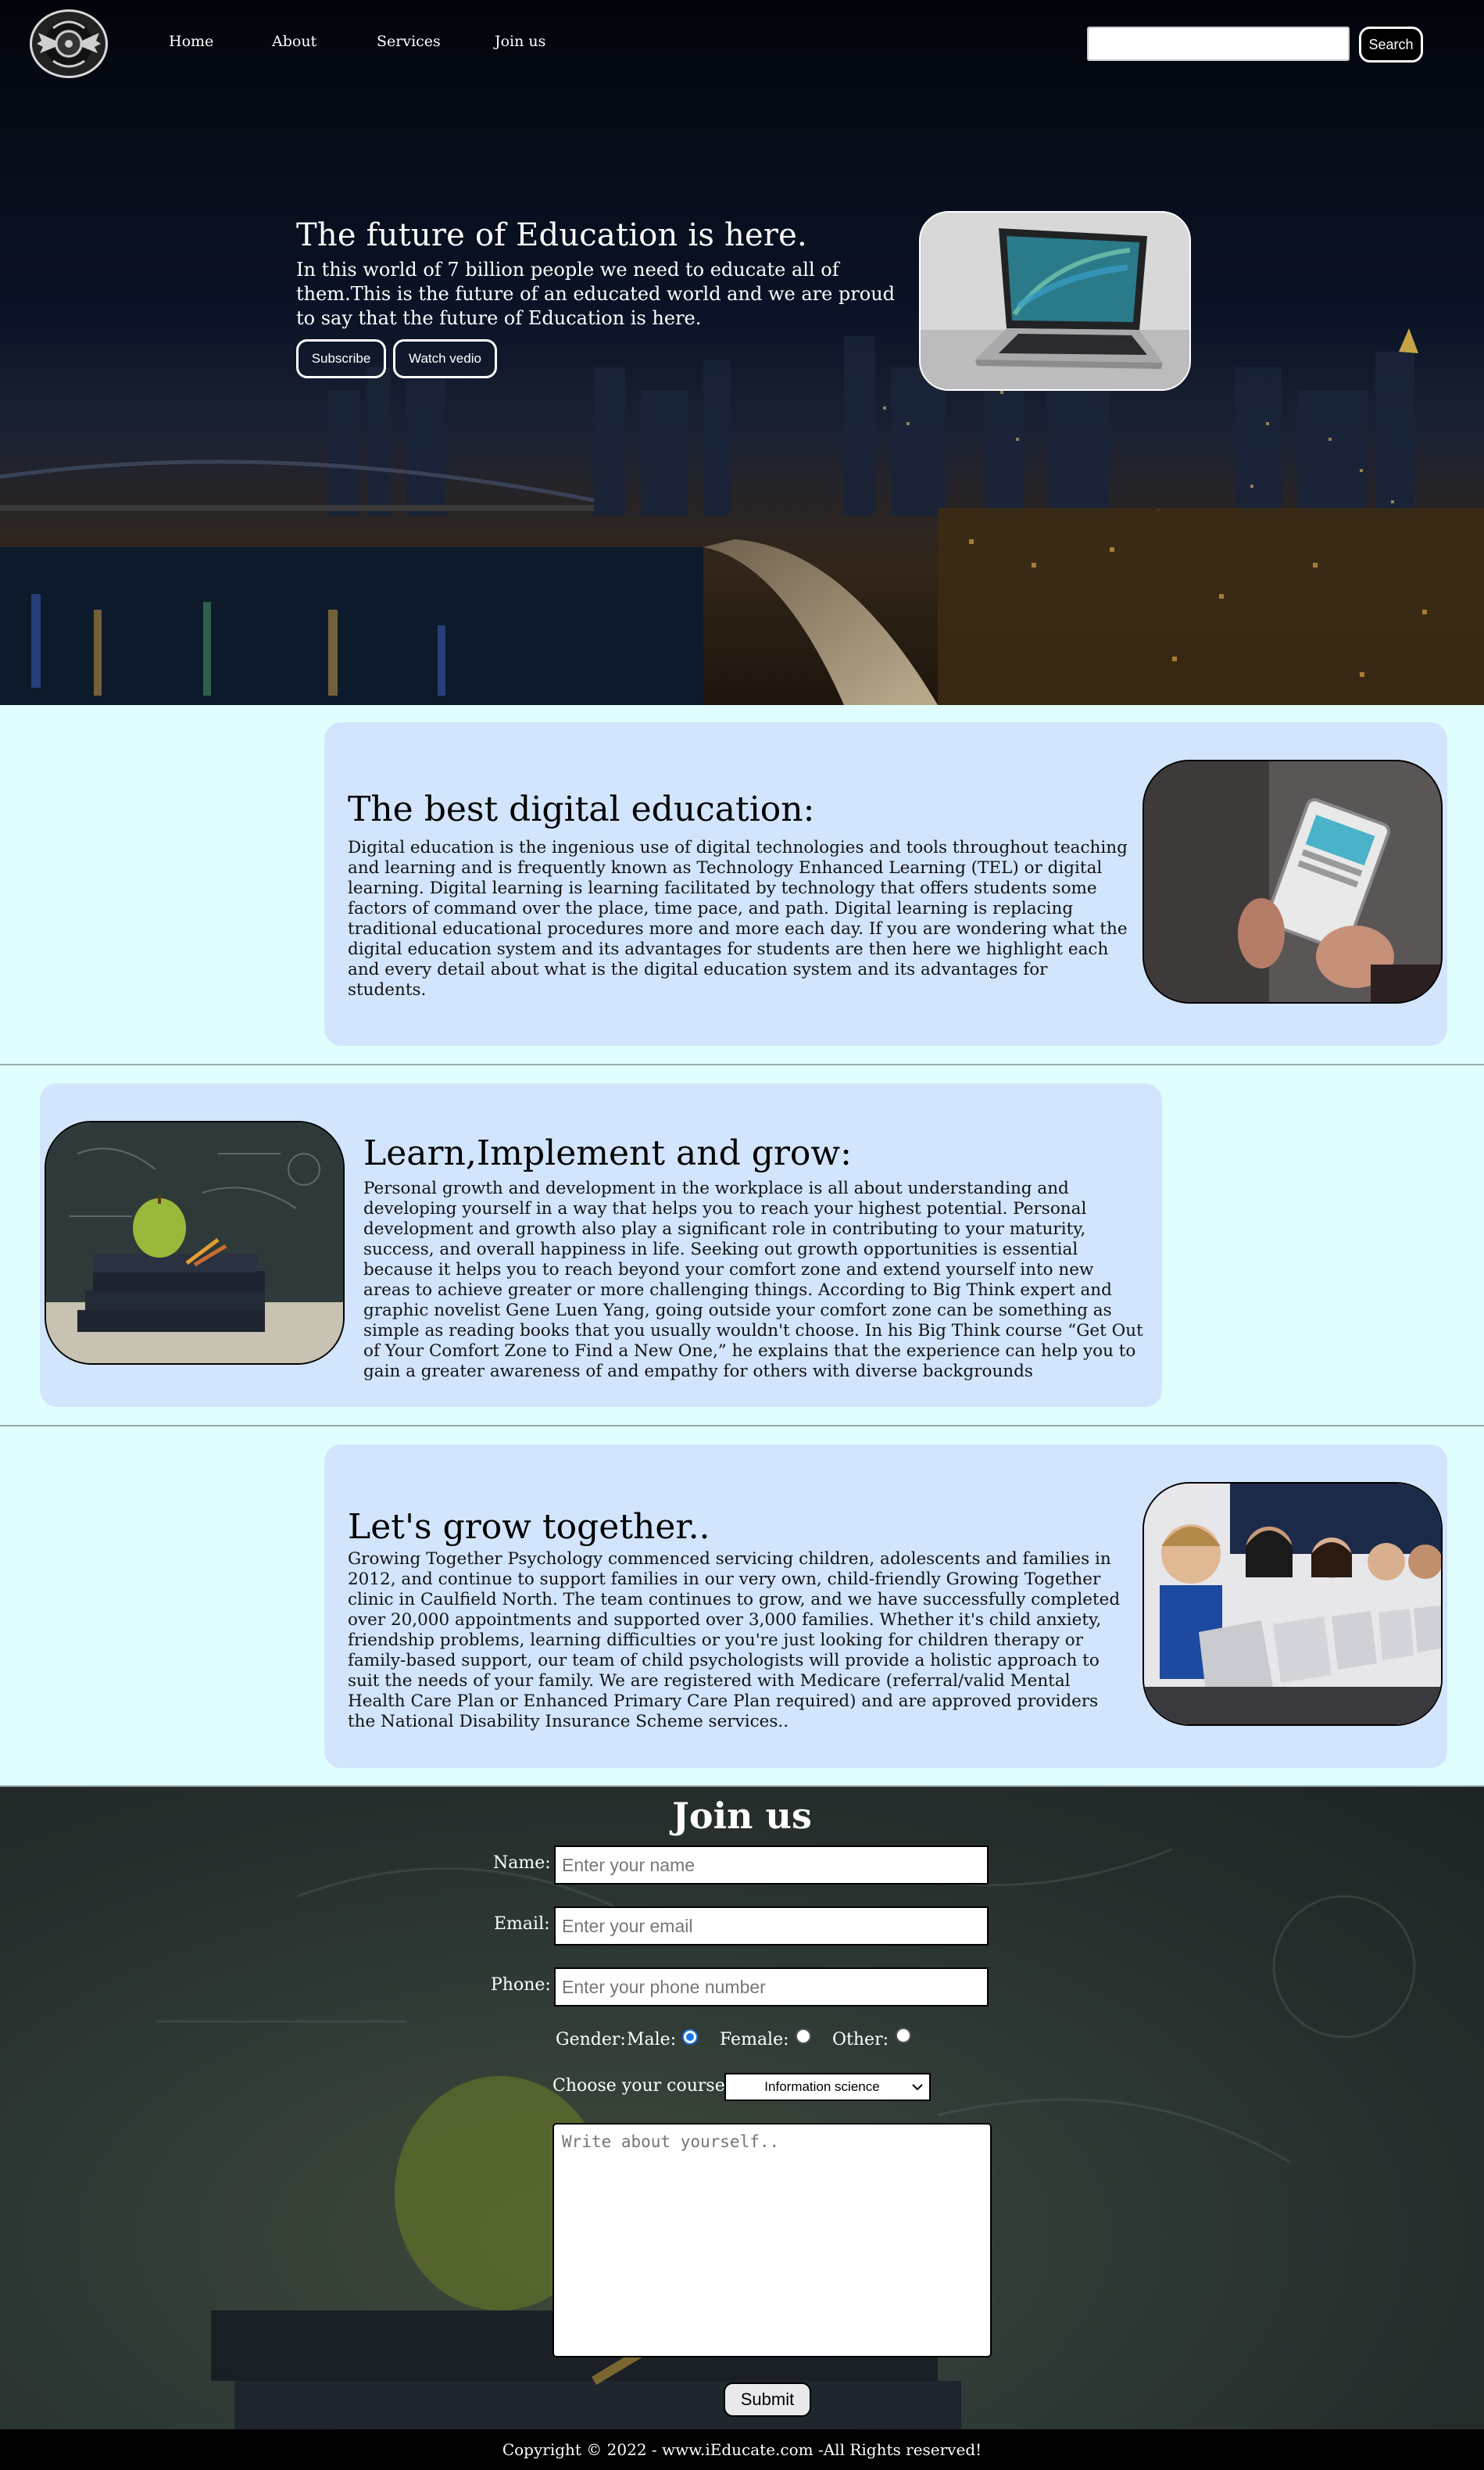 The height and width of the screenshot is (2470, 1484). I want to click on name-label: Name:, so click(522, 1863).